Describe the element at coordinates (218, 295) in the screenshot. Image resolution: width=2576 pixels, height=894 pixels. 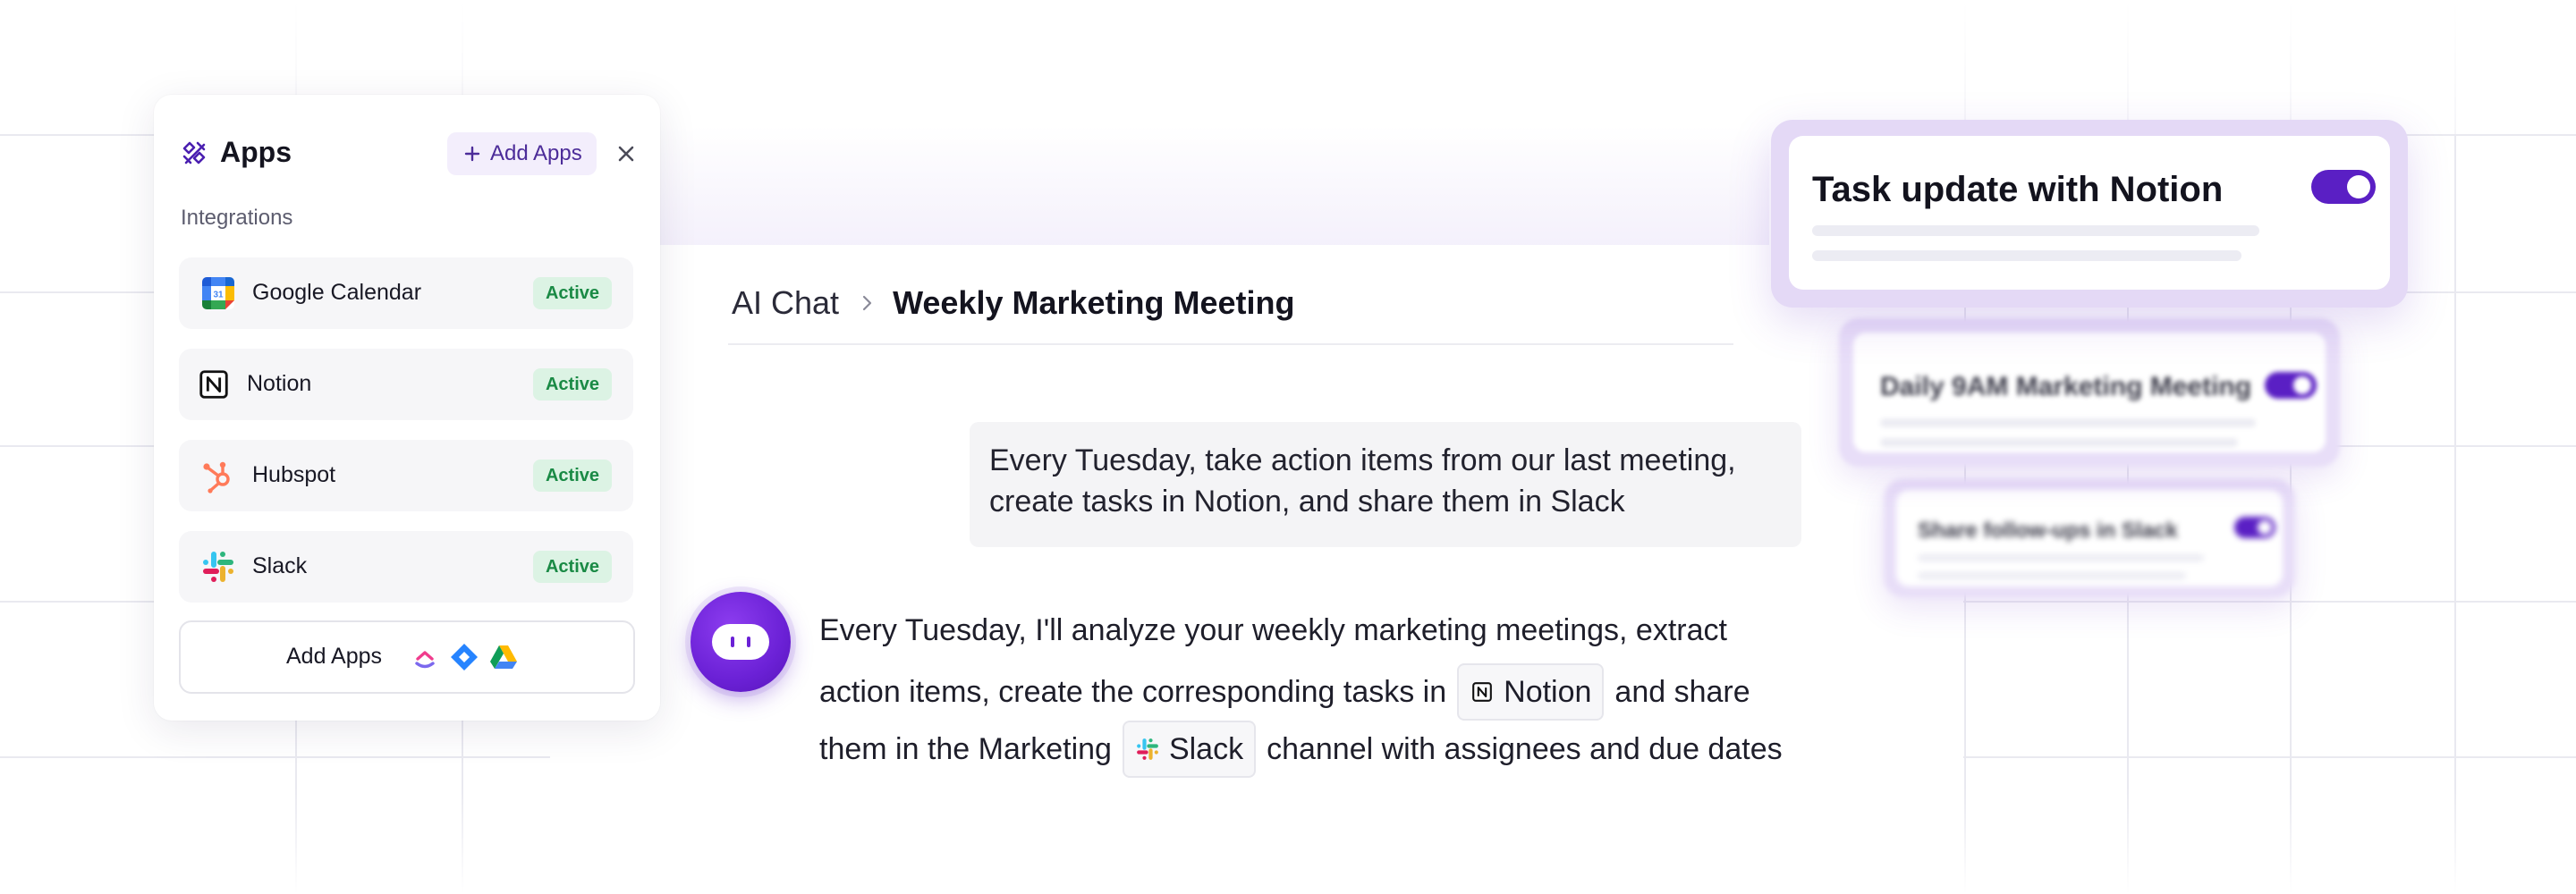
I see `svg-text: 31` at that location.